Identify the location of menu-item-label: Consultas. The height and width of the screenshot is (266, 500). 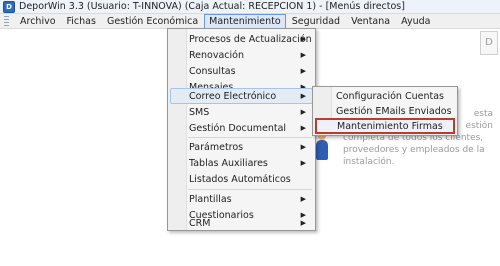
(212, 71).